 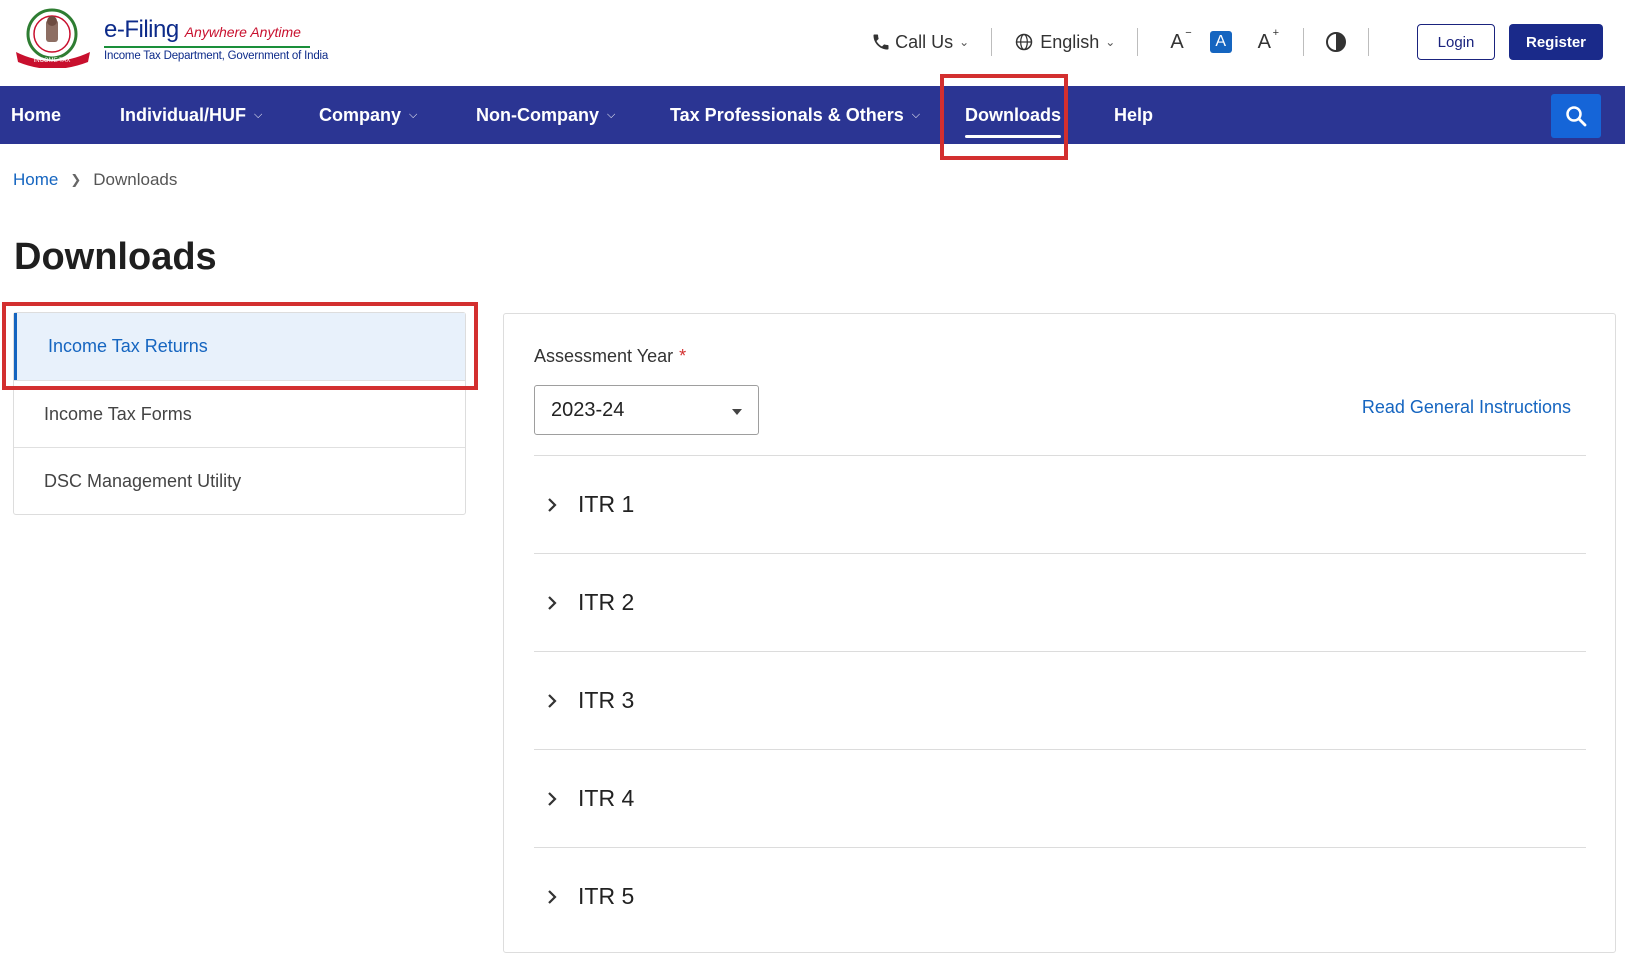 I want to click on language-dropdown: English ⌄, so click(x=1064, y=42).